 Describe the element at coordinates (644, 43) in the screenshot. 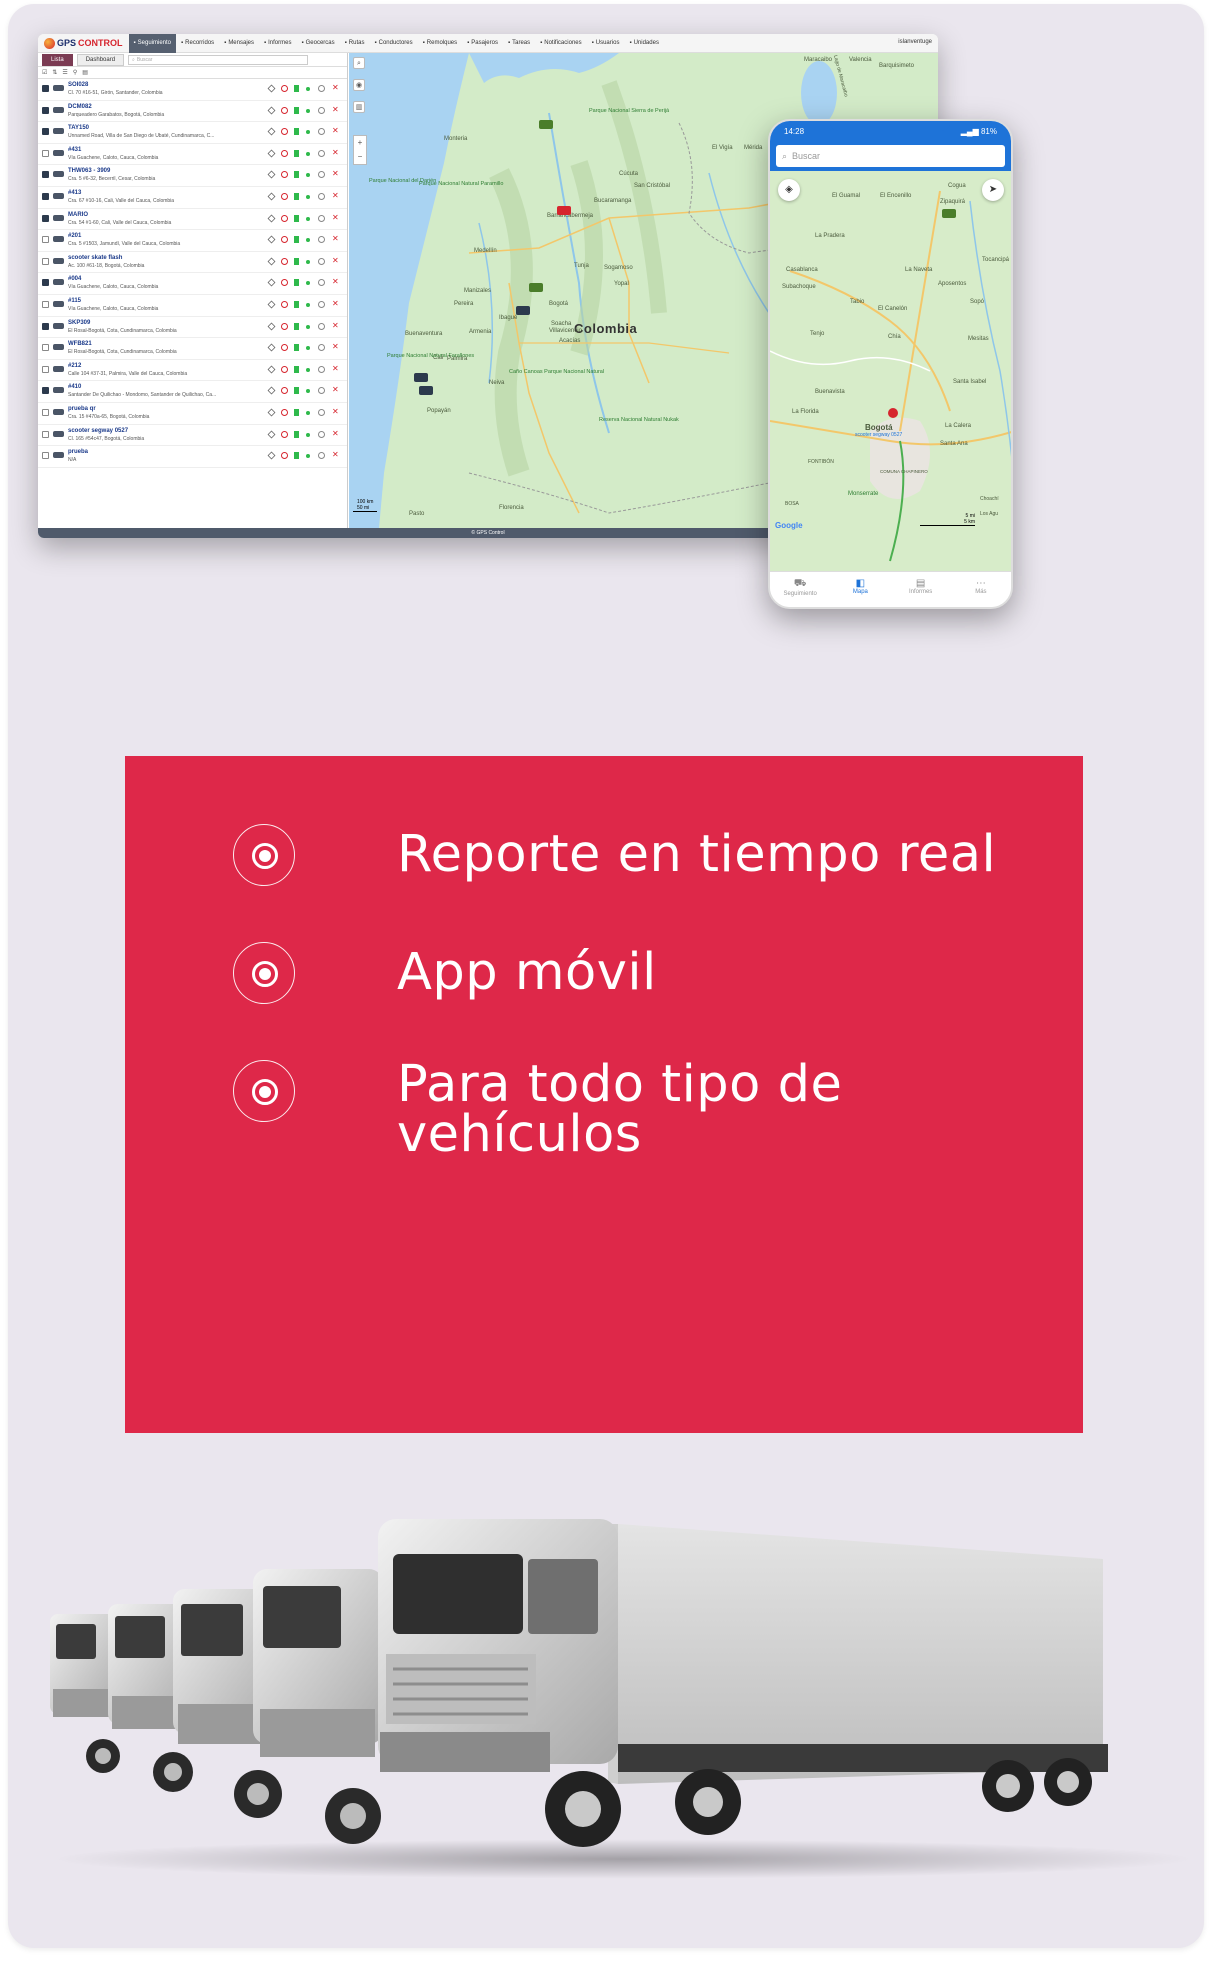

I see `nav-item-unidades: ▪ Unidades` at that location.